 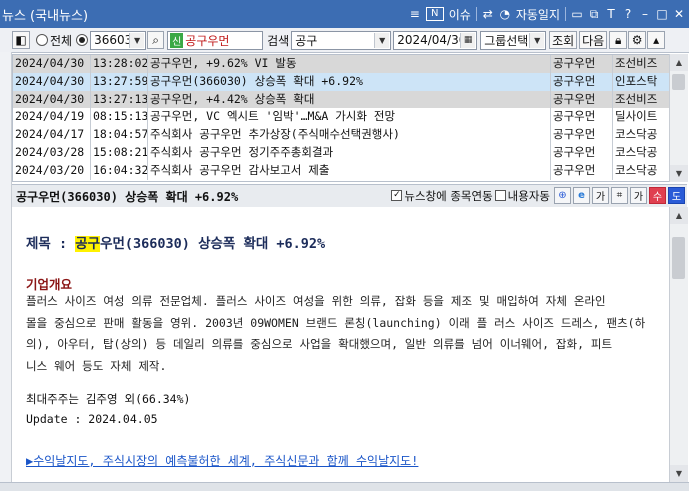 What do you see at coordinates (177, 40) in the screenshot?
I see `new-listing-badge: 신` at bounding box center [177, 40].